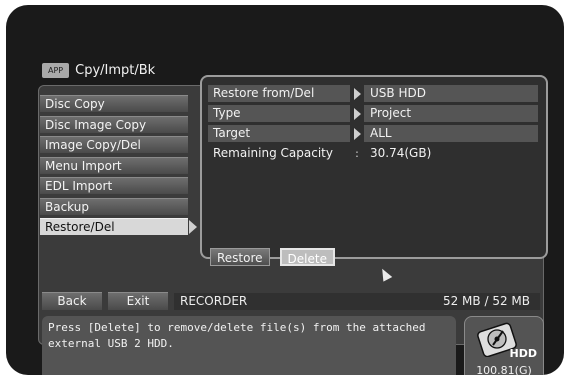  I want to click on menu-item-disc-image-copy: Disc Image Copy, so click(114, 124).